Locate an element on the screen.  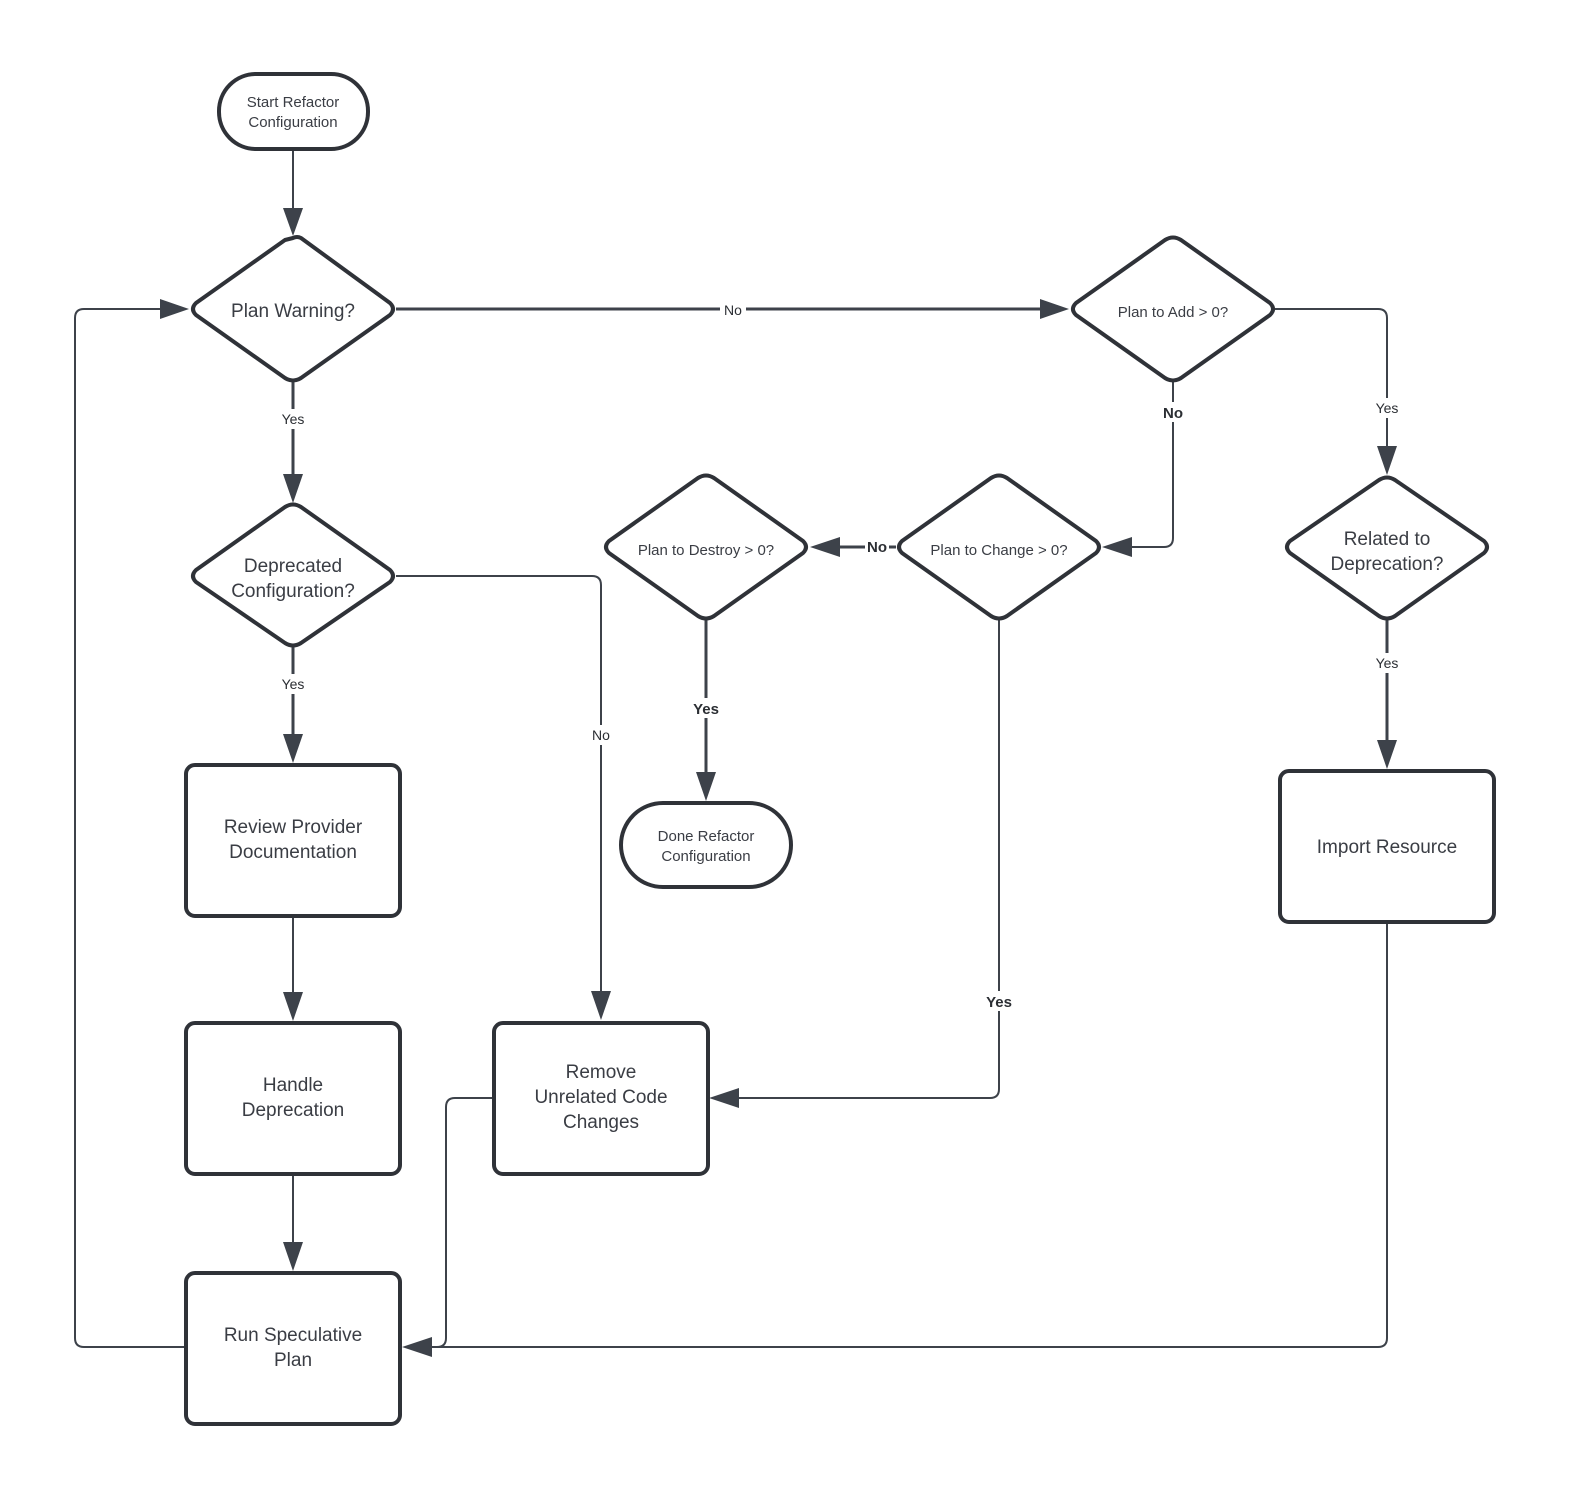
label-plan-destroy-yes: Yes is located at coordinates (706, 708).